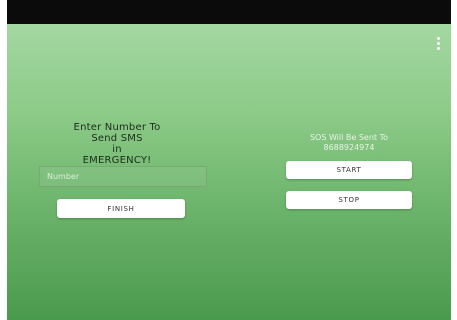  I want to click on more-vert-icon, so click(438, 45).